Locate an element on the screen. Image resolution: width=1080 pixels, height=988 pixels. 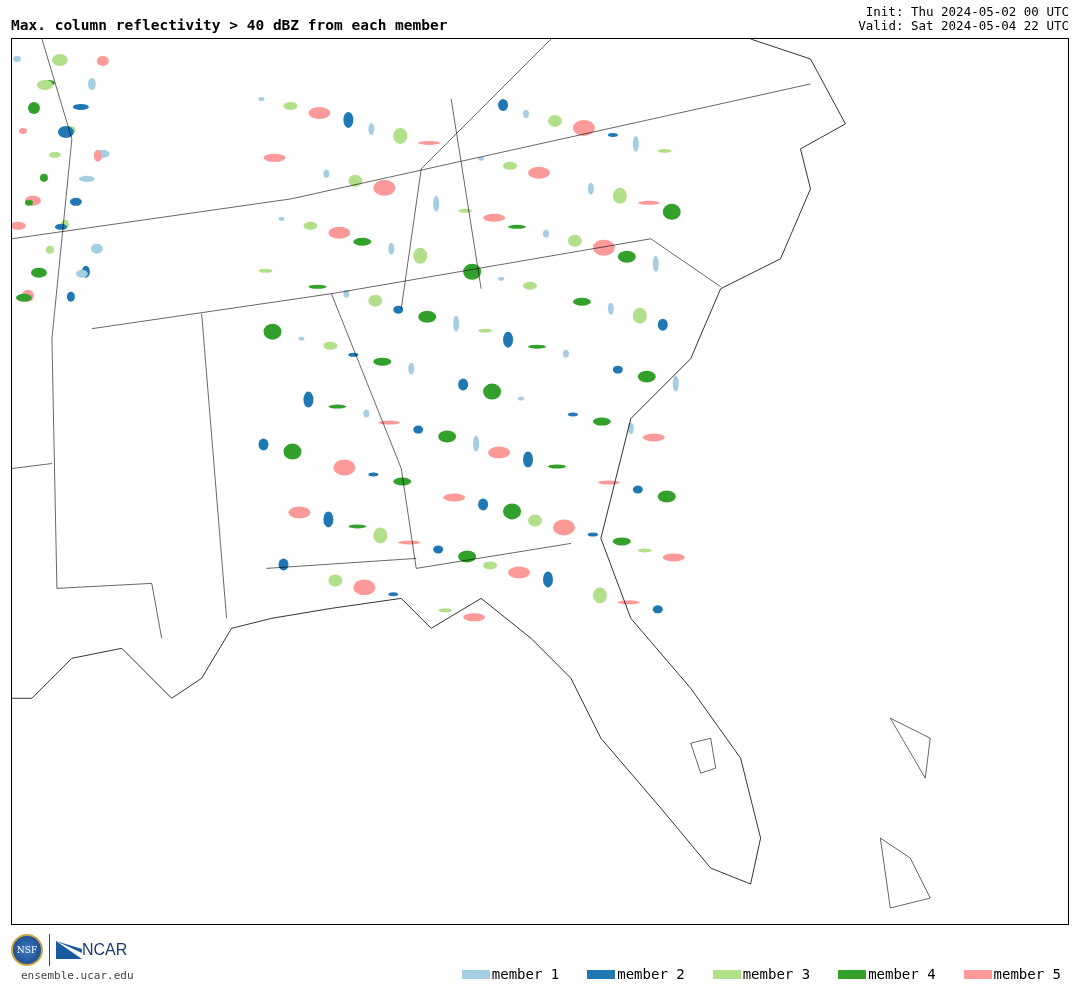
valid-time: Valid: Sat 2024-05-04 22 UTC is located at coordinates (963, 26).